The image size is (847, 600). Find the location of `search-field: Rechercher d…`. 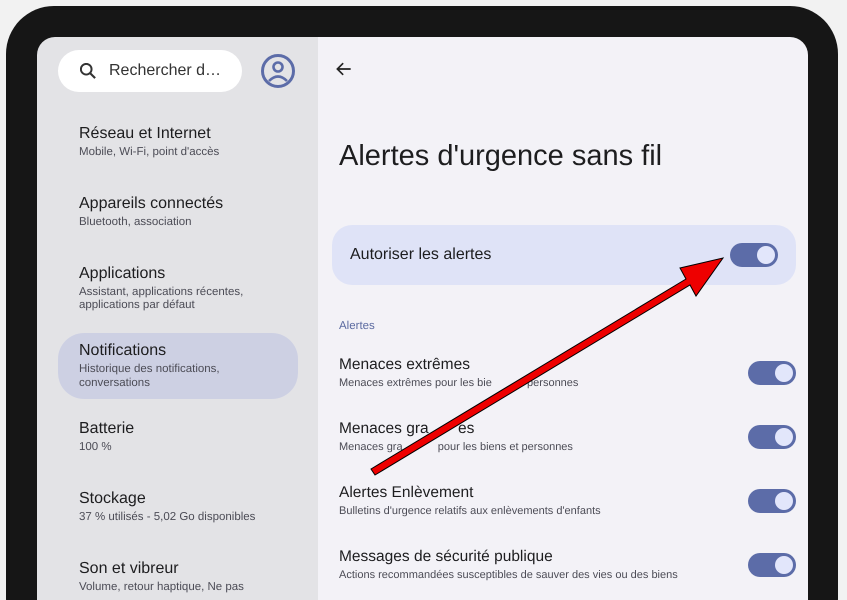

search-field: Rechercher d… is located at coordinates (150, 71).